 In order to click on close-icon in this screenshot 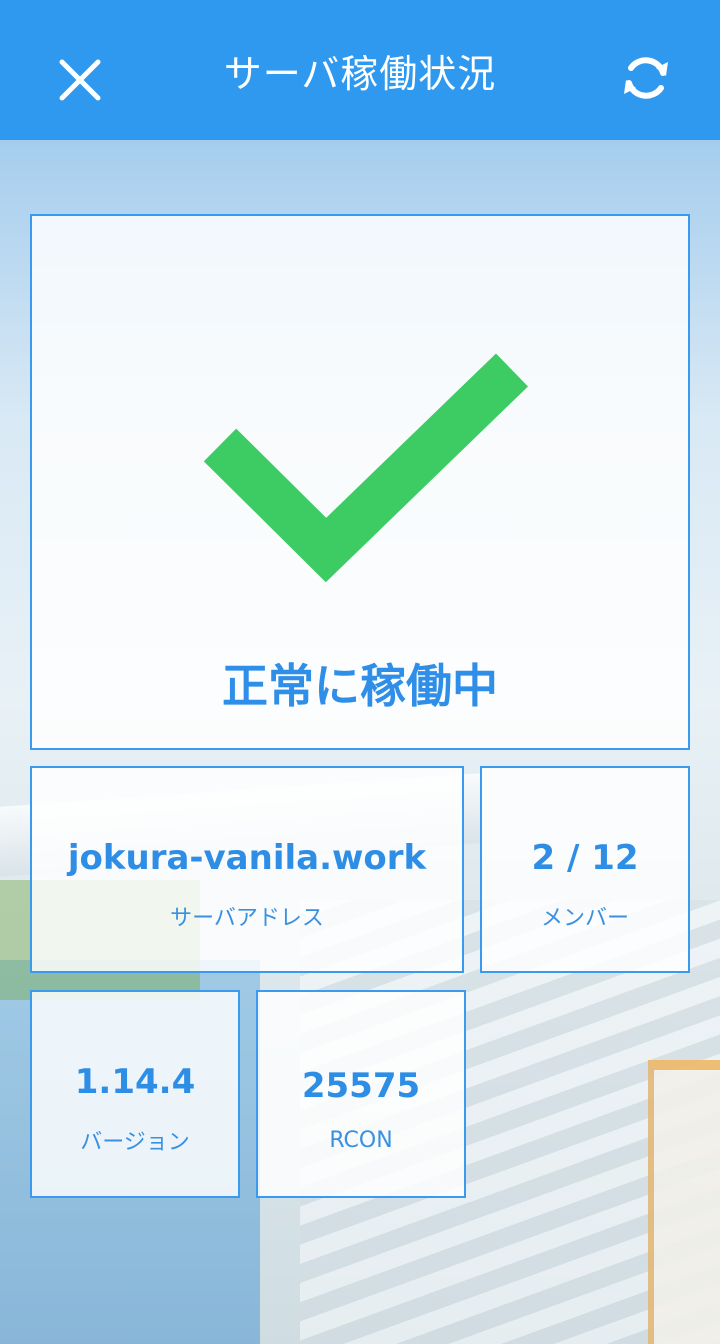, I will do `click(80, 80)`.